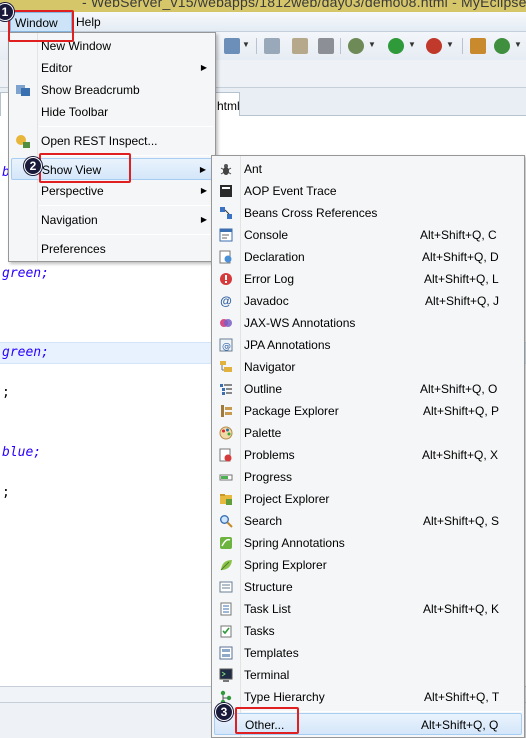  Describe the element at coordinates (263, 22) in the screenshot. I see `menu-bar: Window Help` at that location.